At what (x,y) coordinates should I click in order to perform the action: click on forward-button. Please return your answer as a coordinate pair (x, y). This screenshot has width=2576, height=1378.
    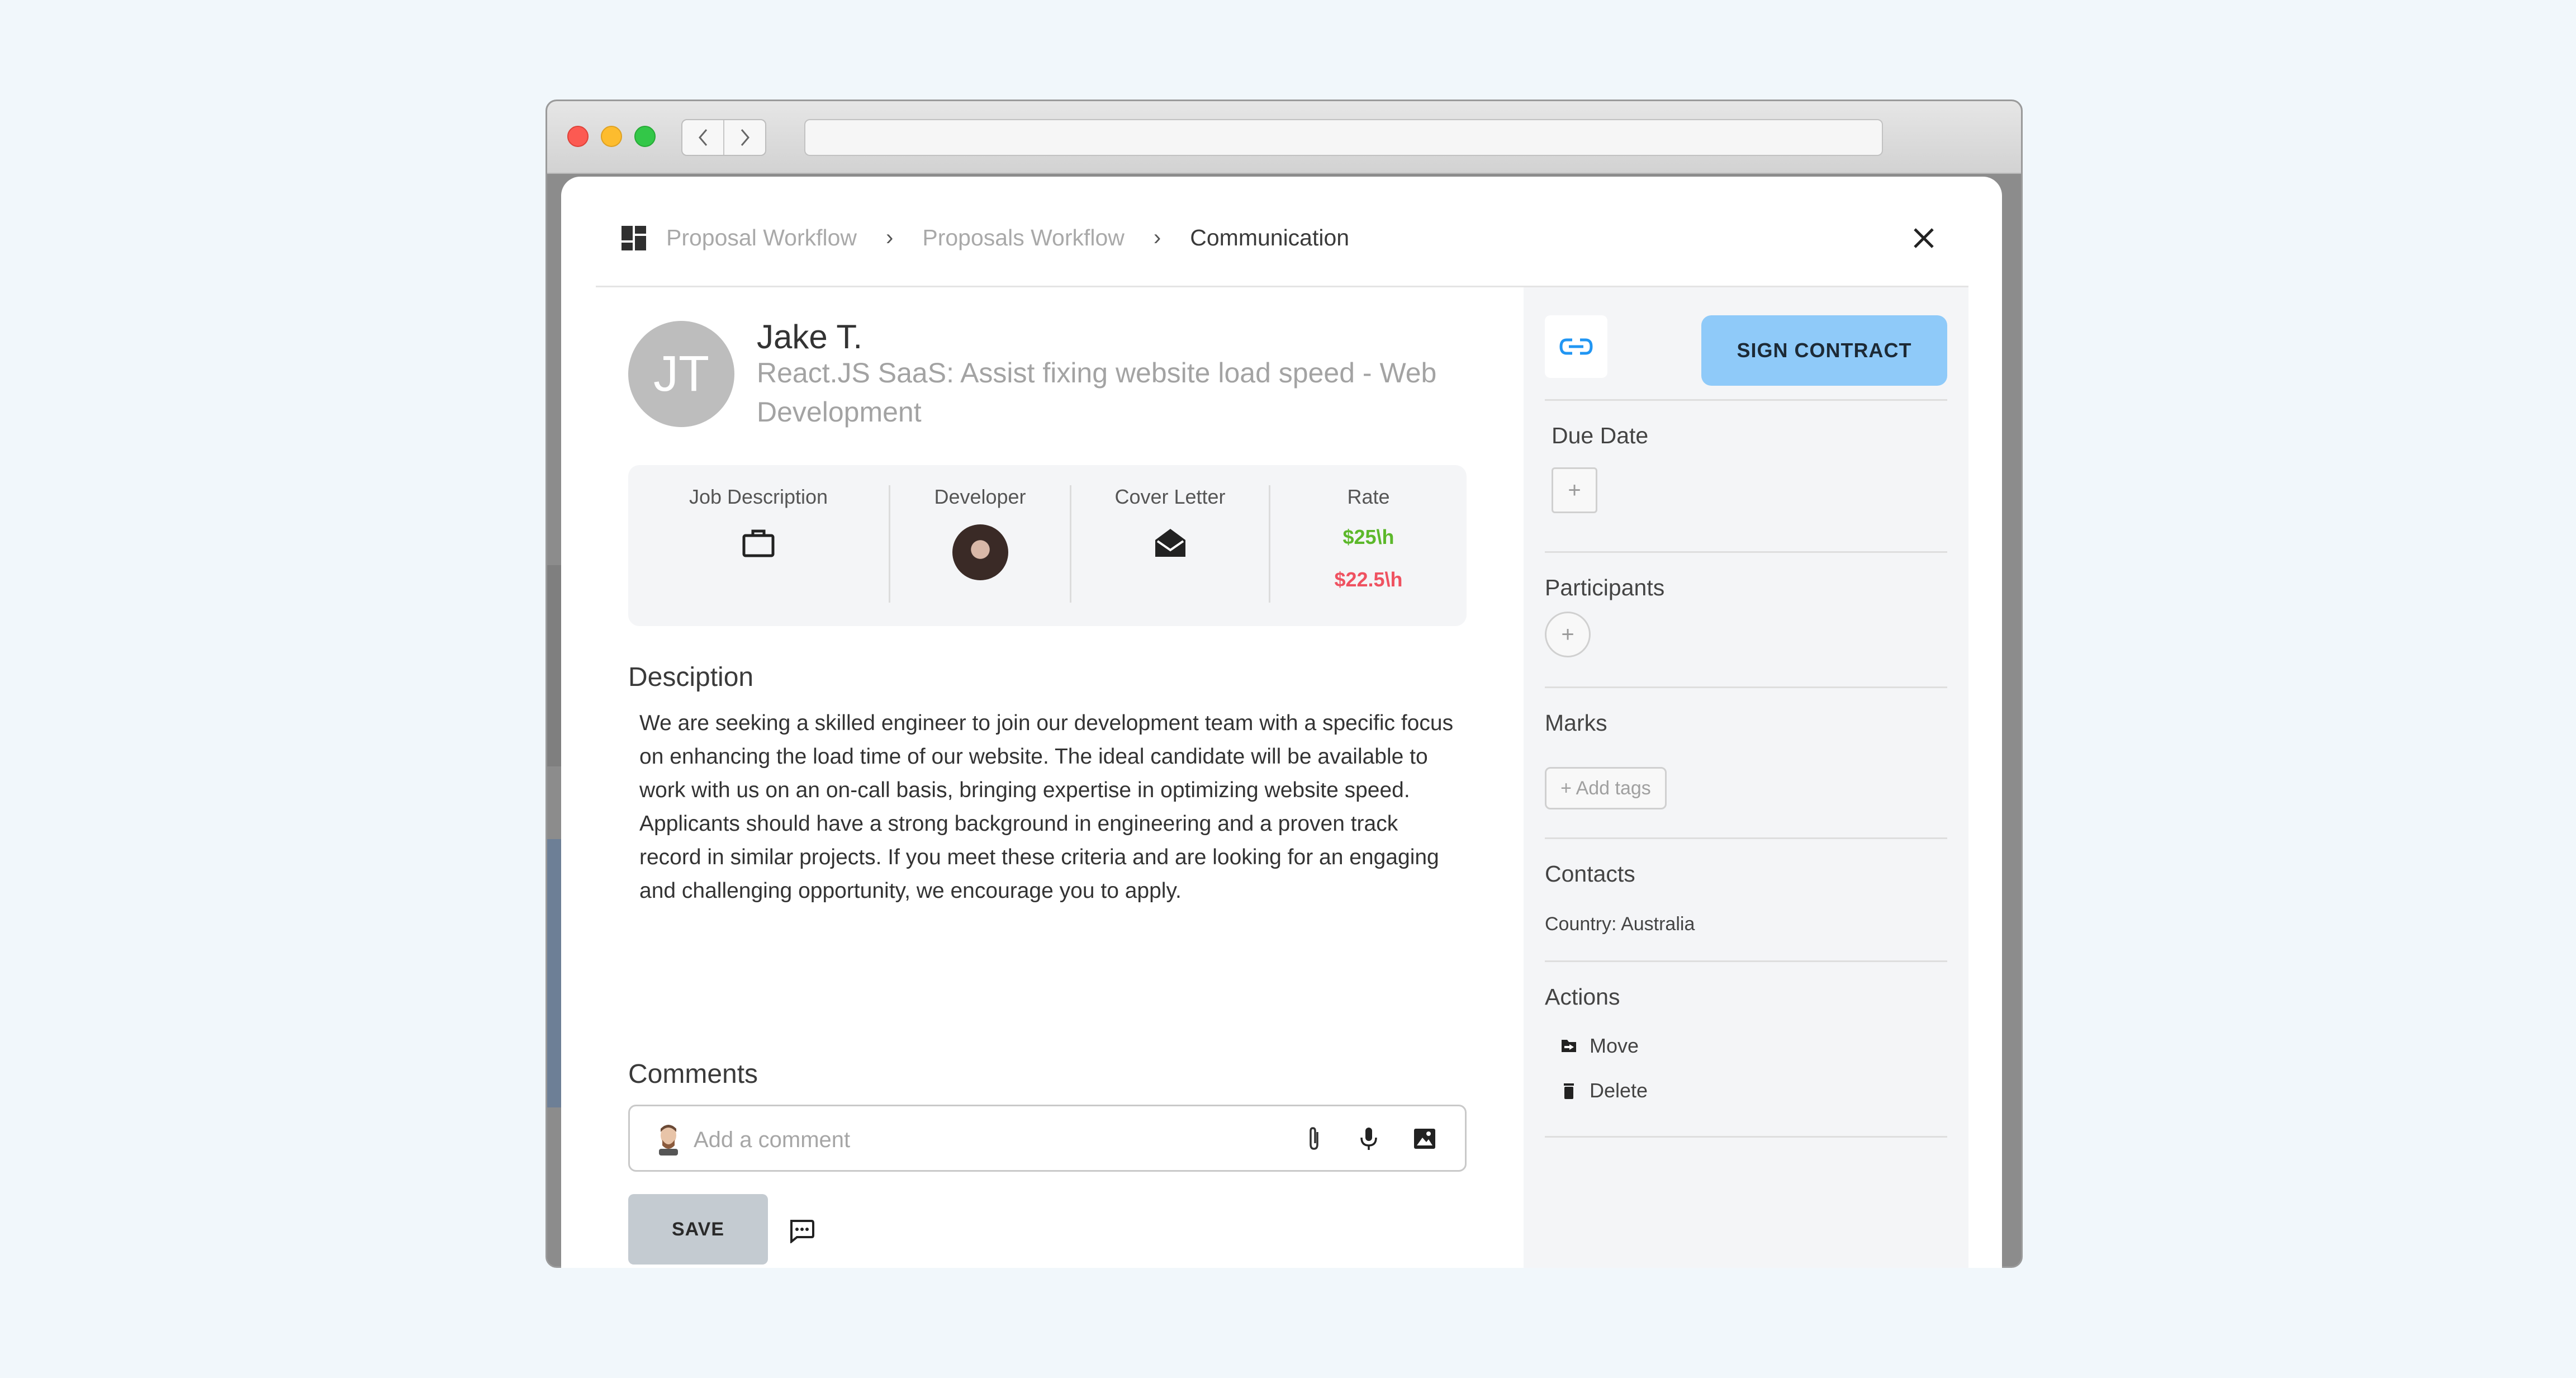
    Looking at the image, I should click on (744, 137).